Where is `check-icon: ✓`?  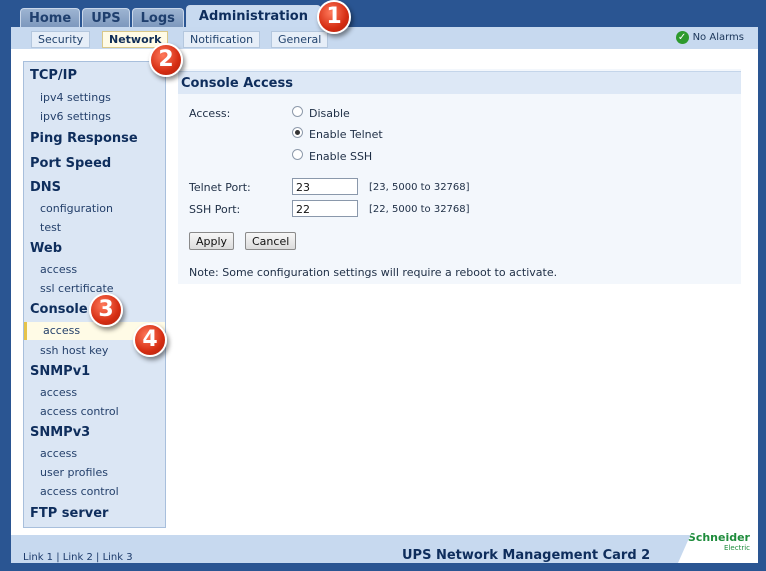
check-icon: ✓ is located at coordinates (682, 37).